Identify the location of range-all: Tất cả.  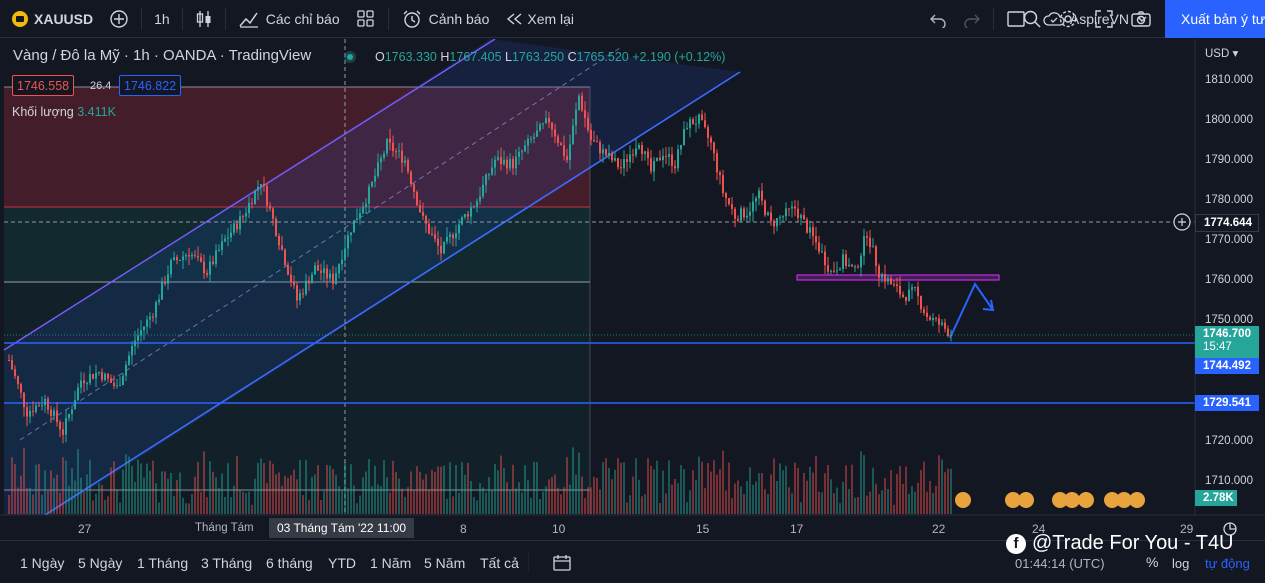
(499, 563).